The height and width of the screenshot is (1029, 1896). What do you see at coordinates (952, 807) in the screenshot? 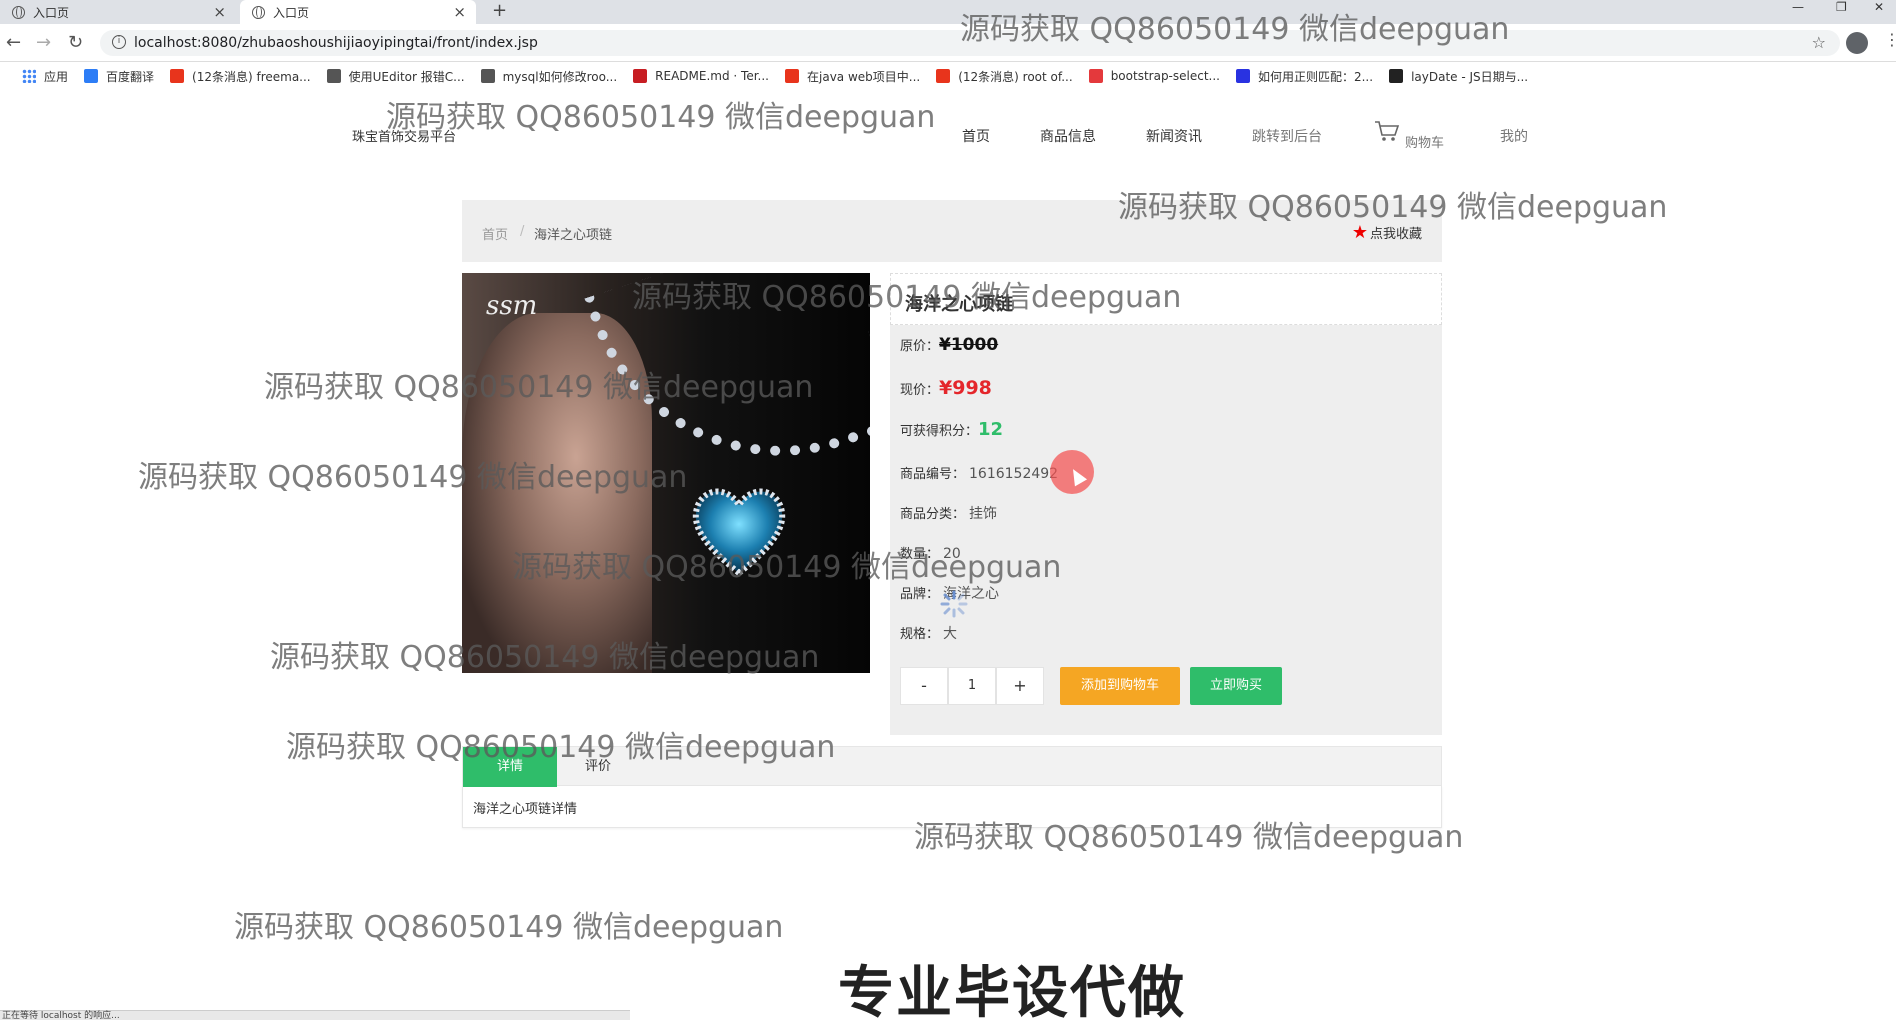
I see `detail-content: 海洋之心项链详情` at bounding box center [952, 807].